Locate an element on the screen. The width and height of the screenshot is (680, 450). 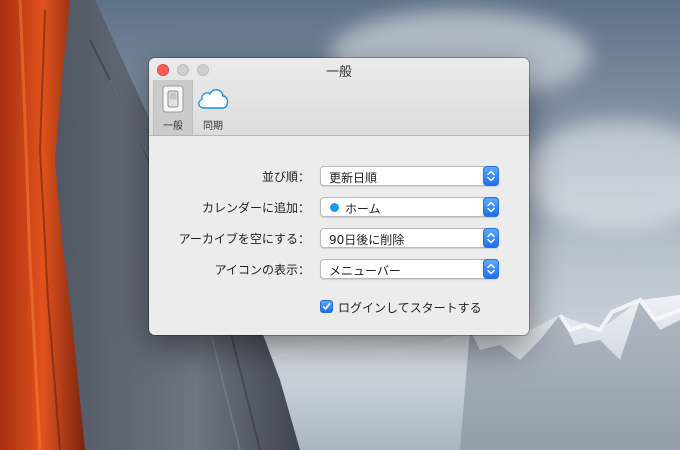
switch-icon is located at coordinates (173, 101).